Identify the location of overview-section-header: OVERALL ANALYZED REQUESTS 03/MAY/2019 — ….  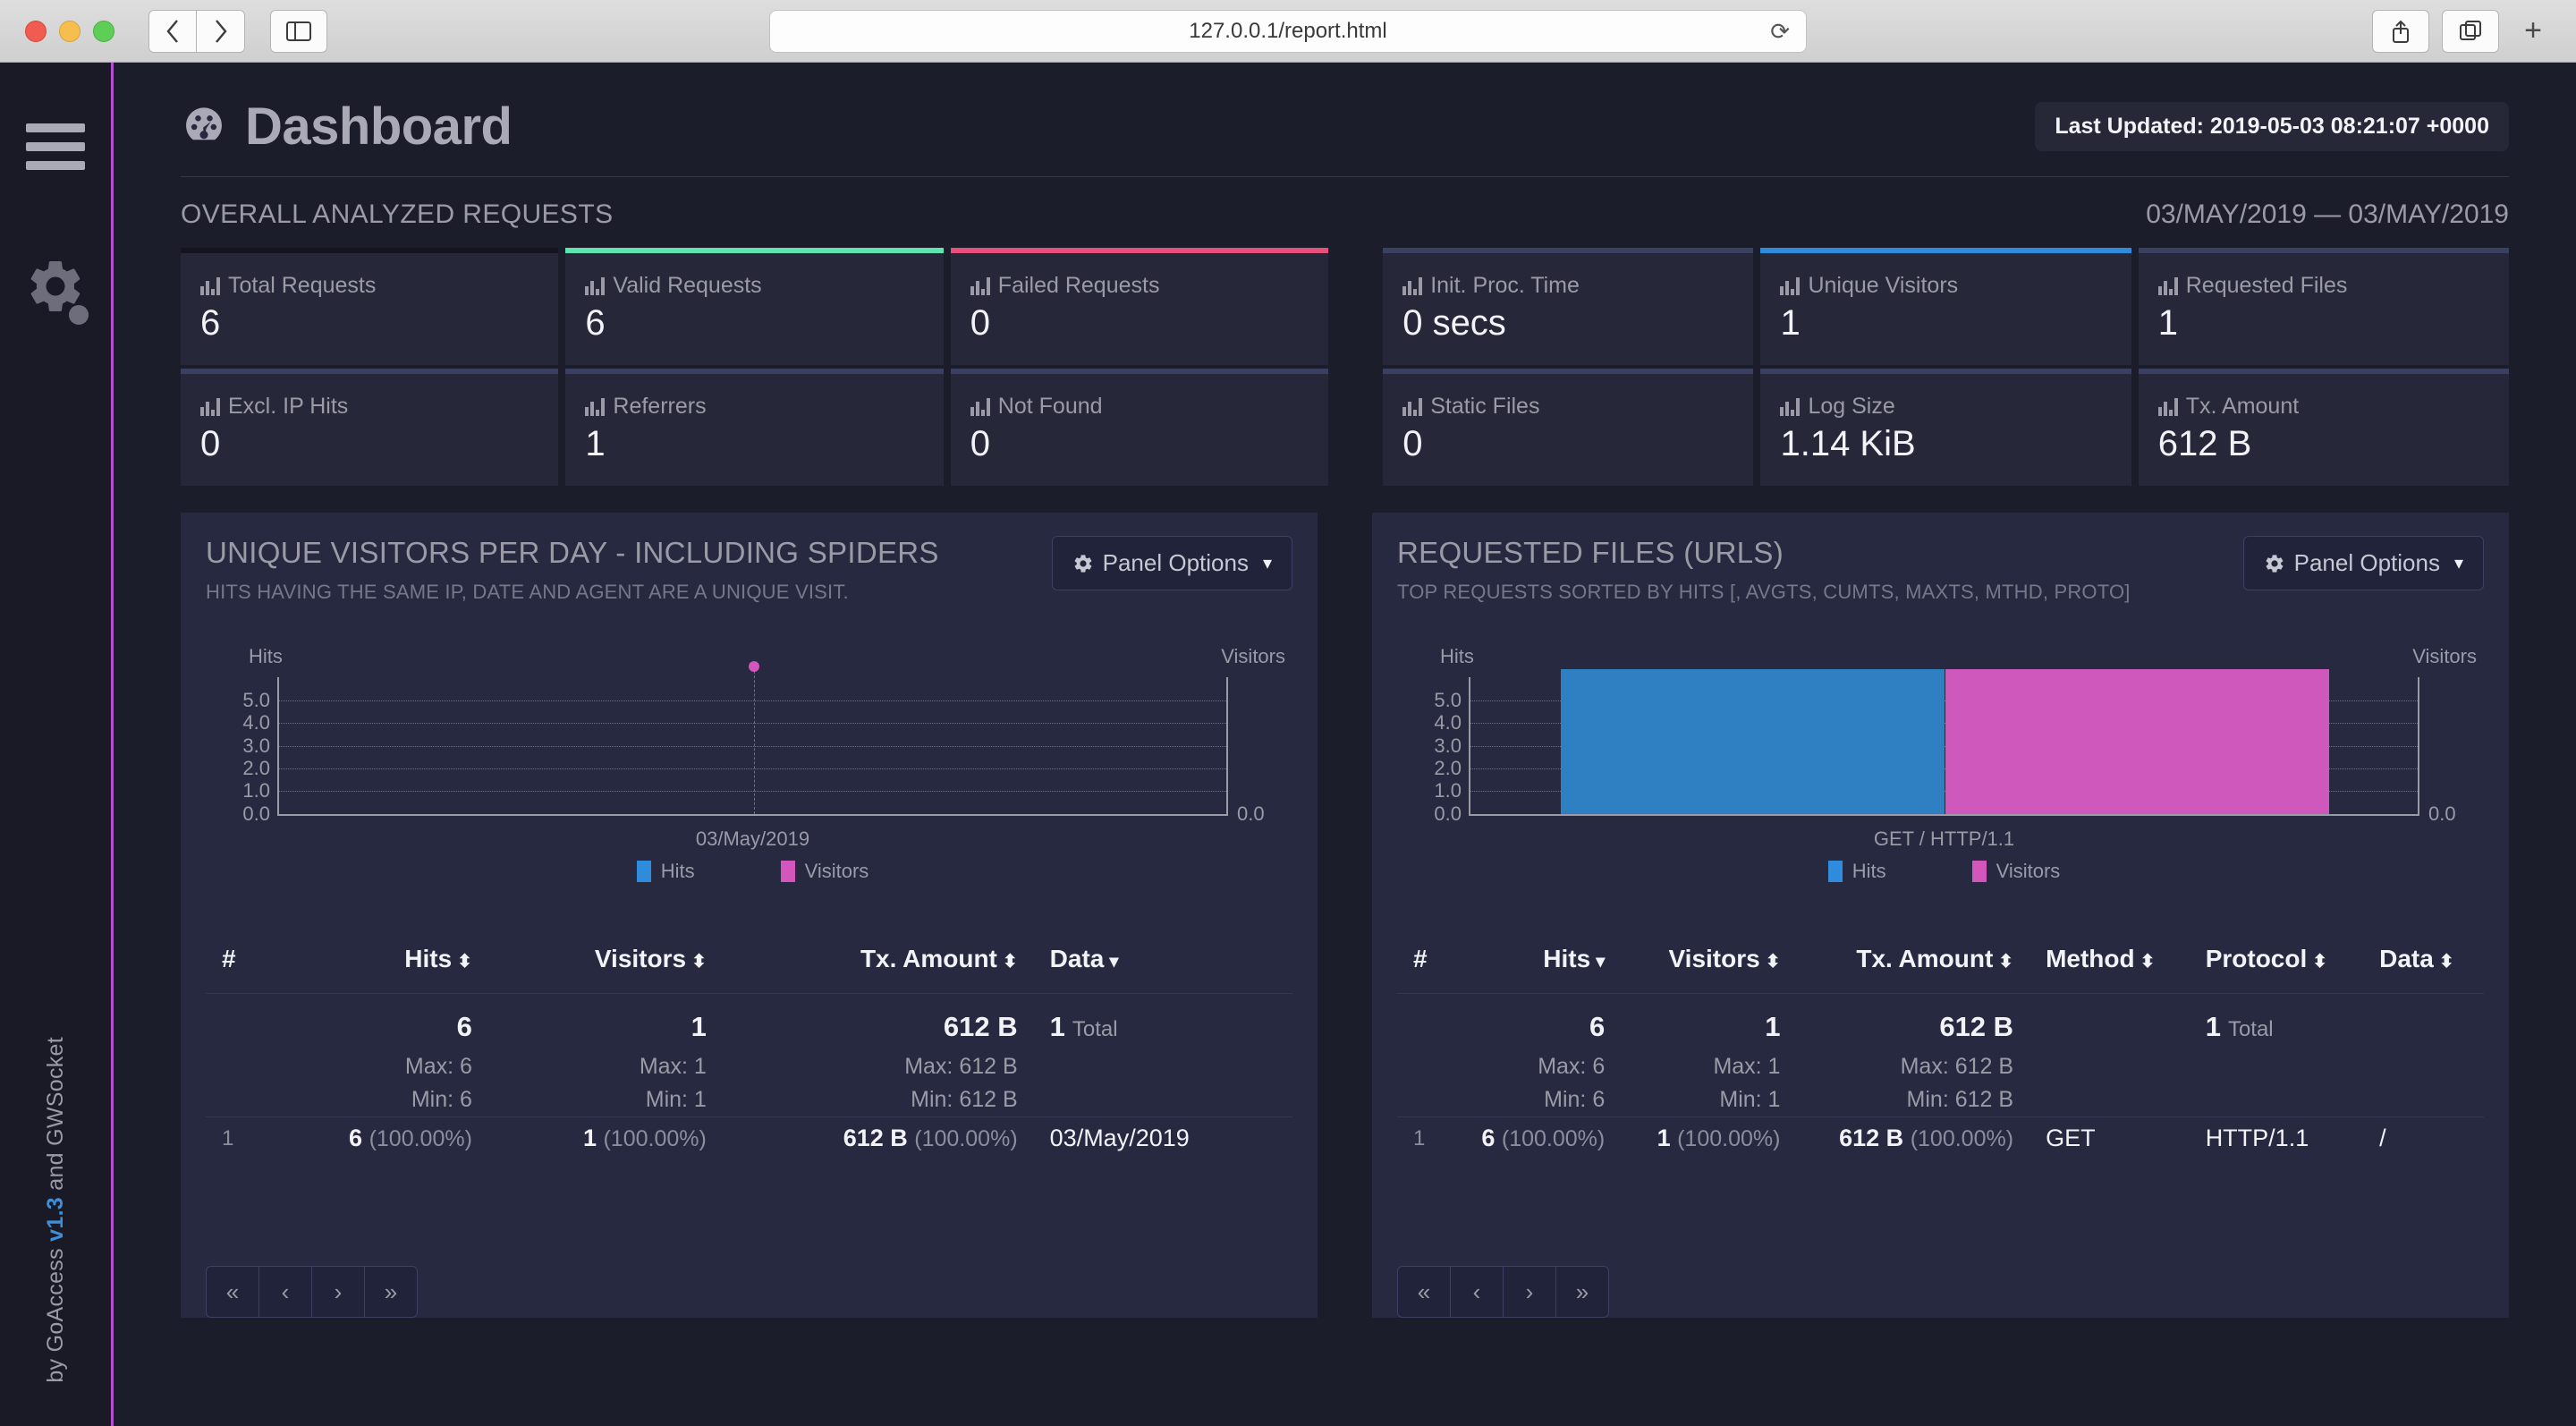
(1344, 204).